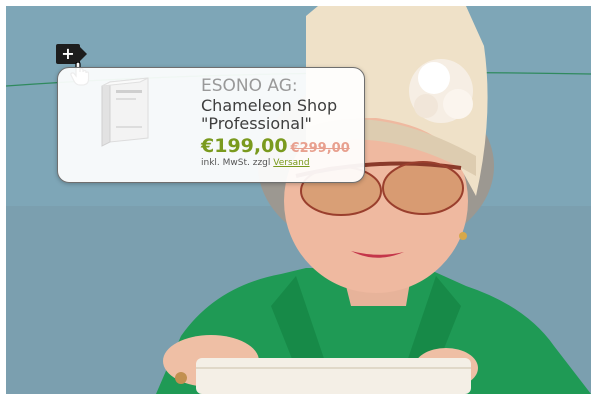 The image size is (601, 400). I want to click on tax-note-text: inkl. MwSt. zzgl, so click(236, 163).